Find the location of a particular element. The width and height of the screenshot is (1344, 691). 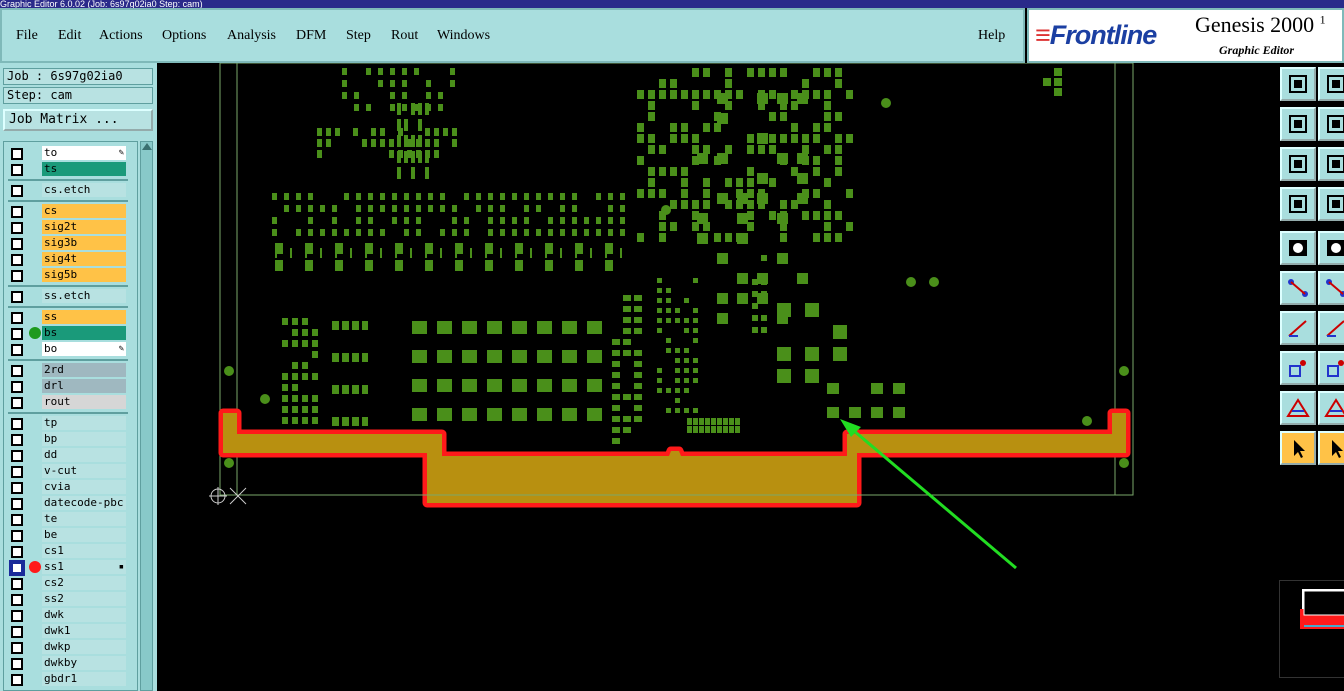

layer-row: sig4t is located at coordinates (68, 259).